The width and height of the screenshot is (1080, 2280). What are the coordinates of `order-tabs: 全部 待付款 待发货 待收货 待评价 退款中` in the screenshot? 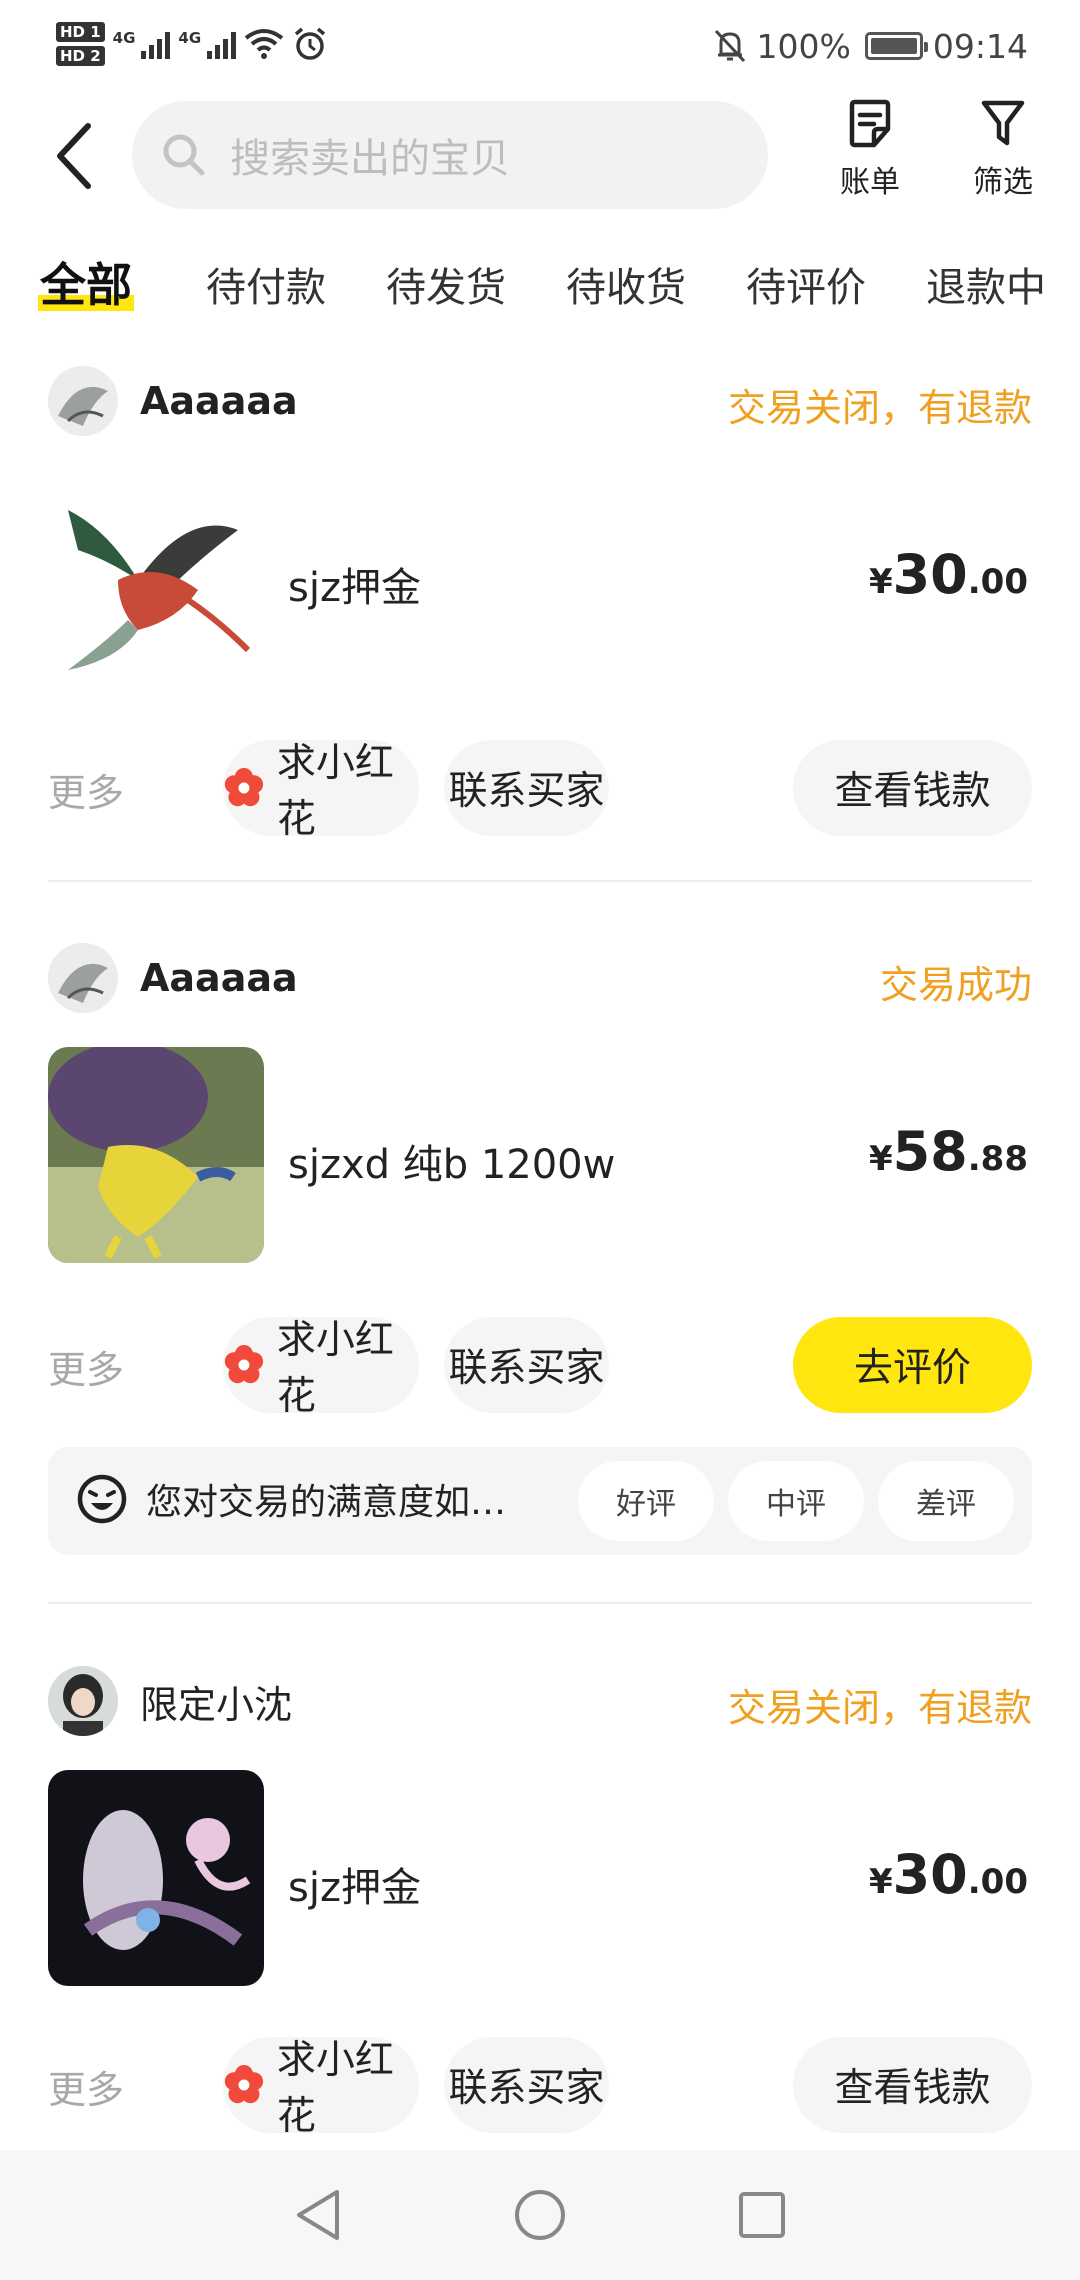 It's located at (540, 285).